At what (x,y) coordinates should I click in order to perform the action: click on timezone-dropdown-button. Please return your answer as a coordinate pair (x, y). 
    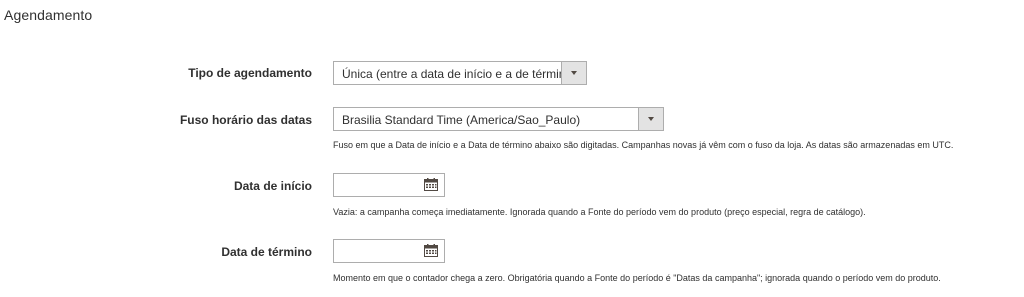
    Looking at the image, I should click on (650, 119).